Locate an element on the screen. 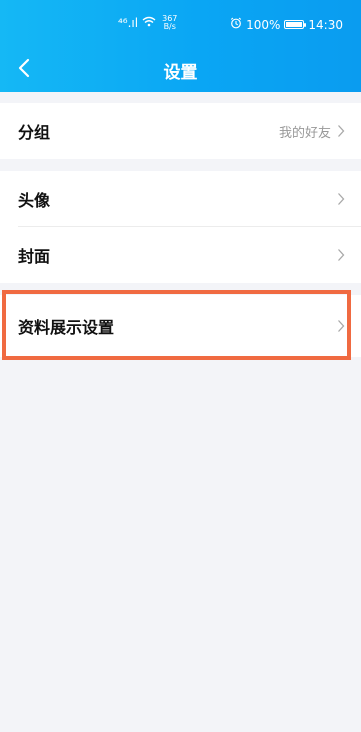 The width and height of the screenshot is (361, 732). settings-section-profile-display: 资料展示设置 is located at coordinates (180, 326).